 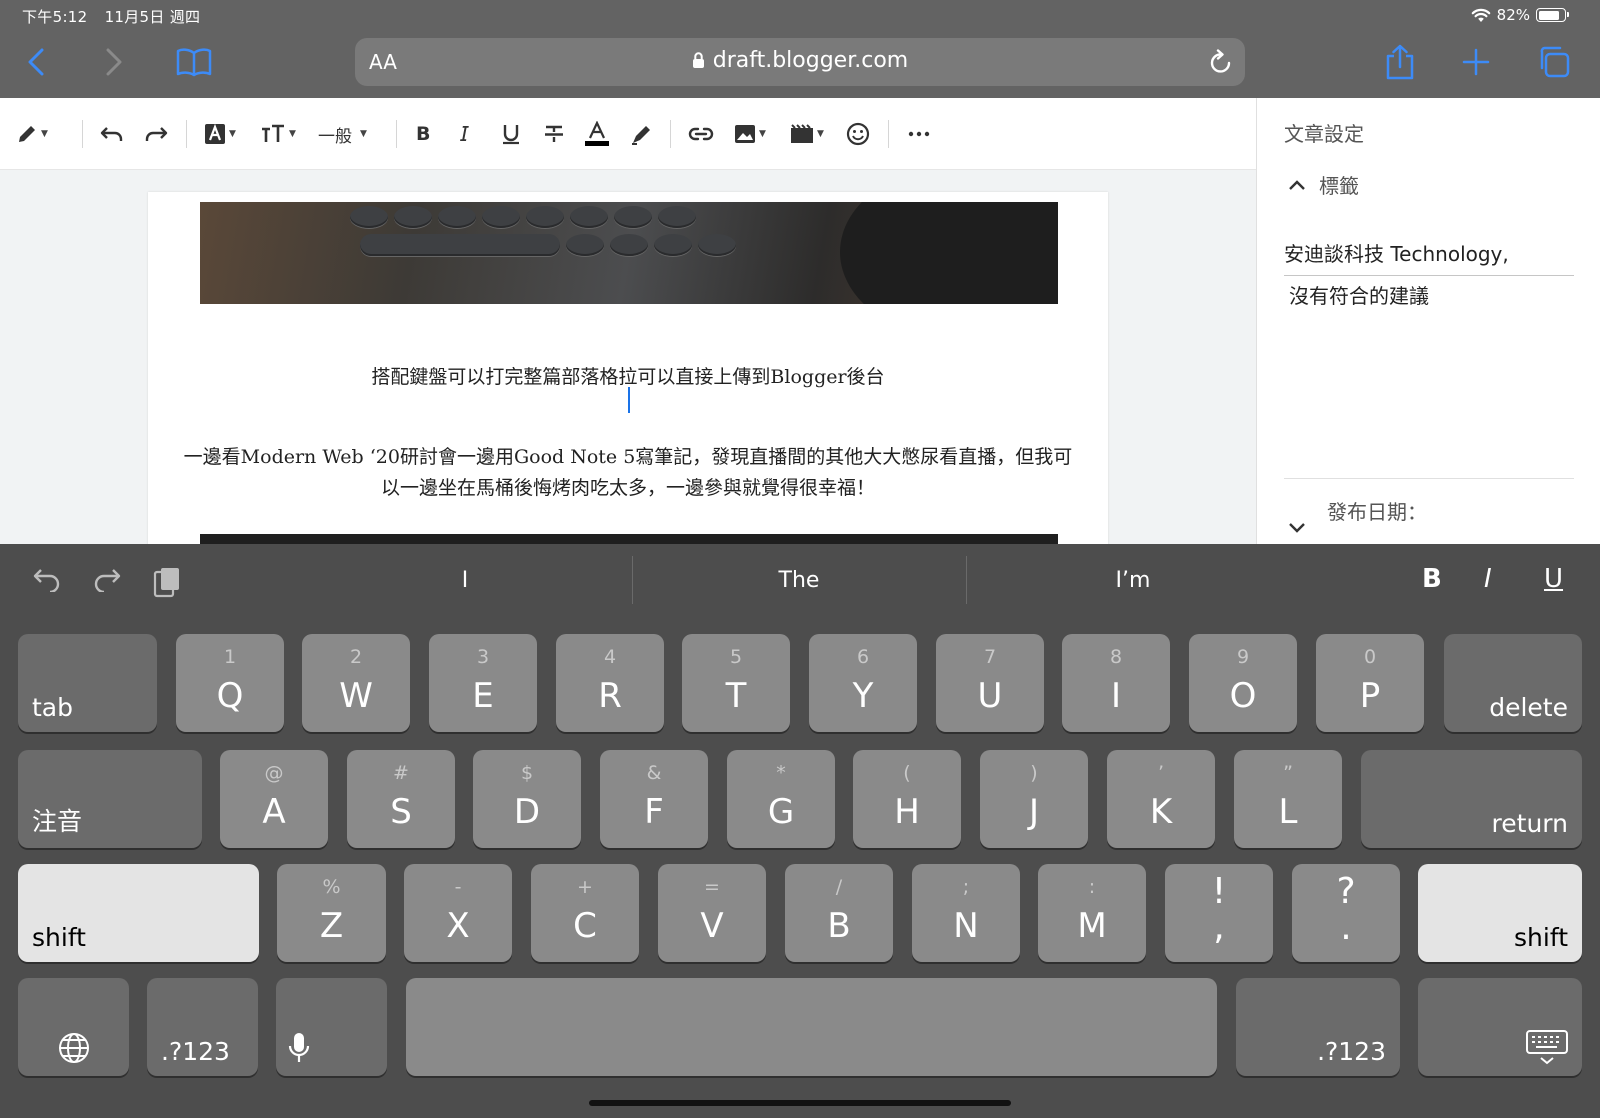 What do you see at coordinates (458, 913) in the screenshot?
I see `key-x: -X` at bounding box center [458, 913].